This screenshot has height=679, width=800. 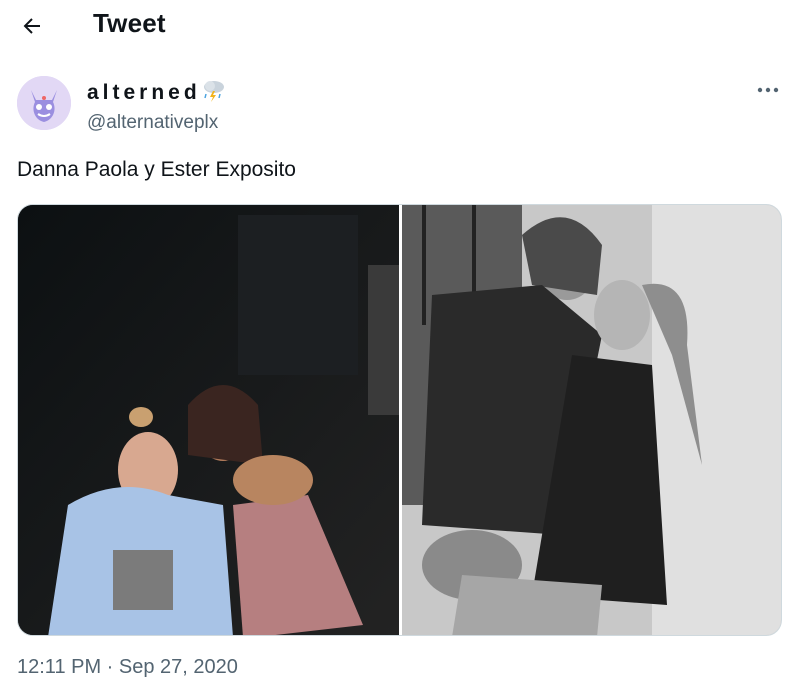 I want to click on top-bar: Tweet, so click(x=400, y=26).